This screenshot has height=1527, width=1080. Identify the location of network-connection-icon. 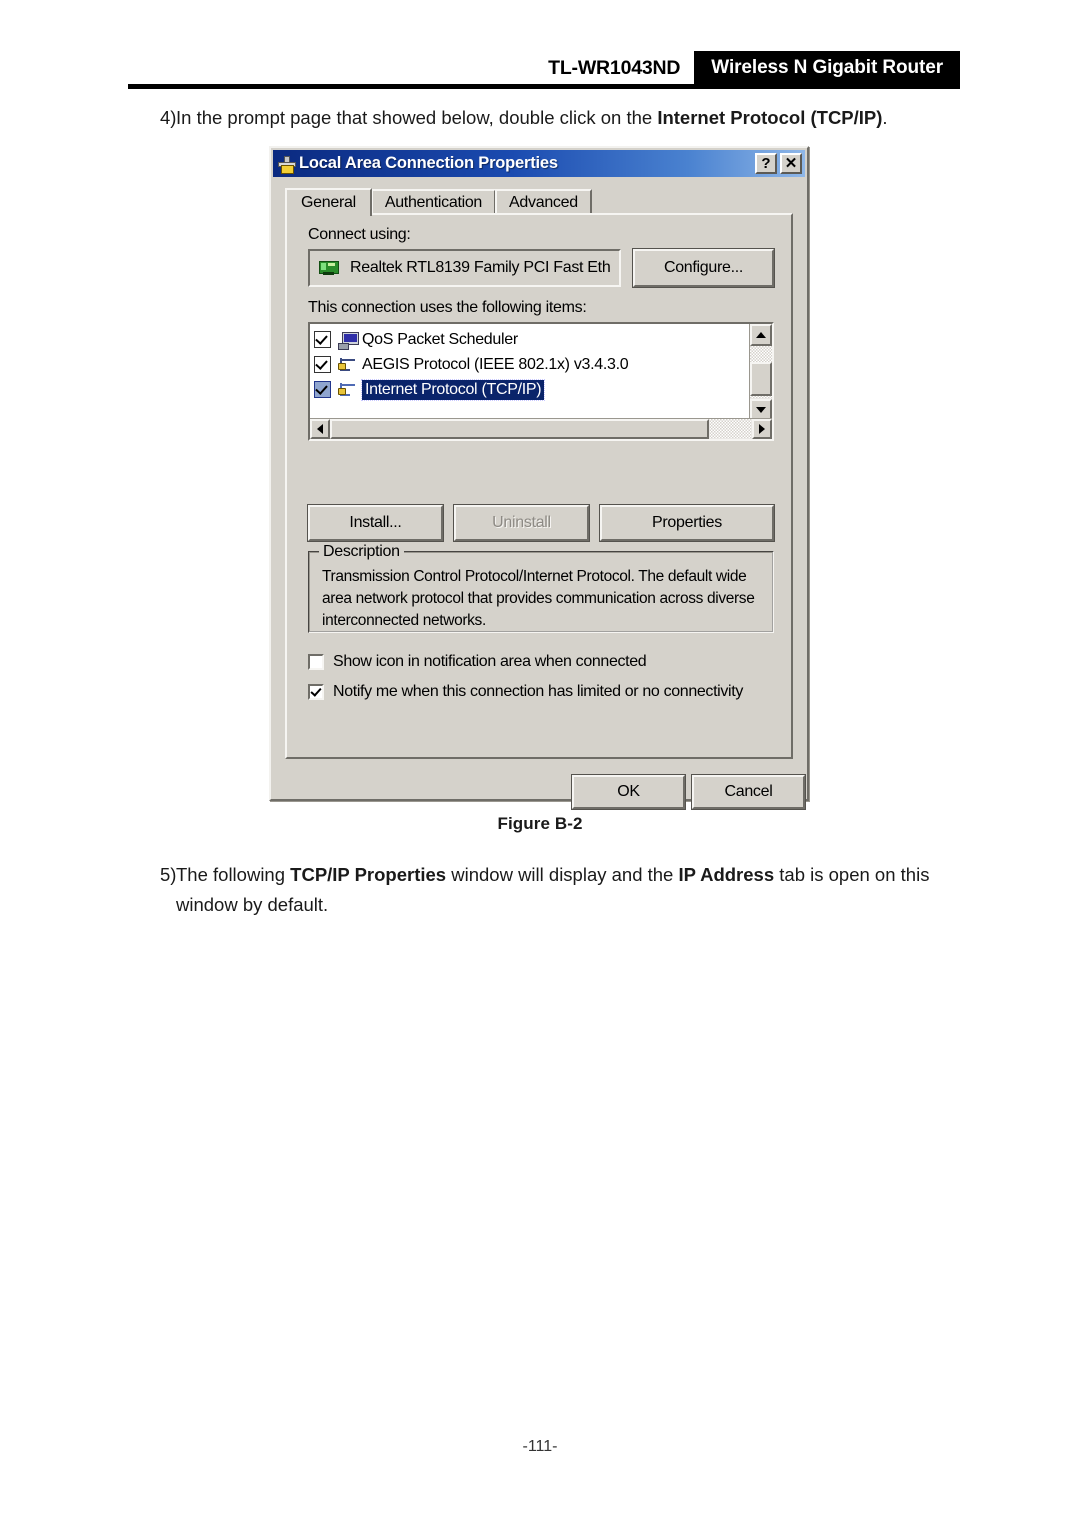
(286, 164).